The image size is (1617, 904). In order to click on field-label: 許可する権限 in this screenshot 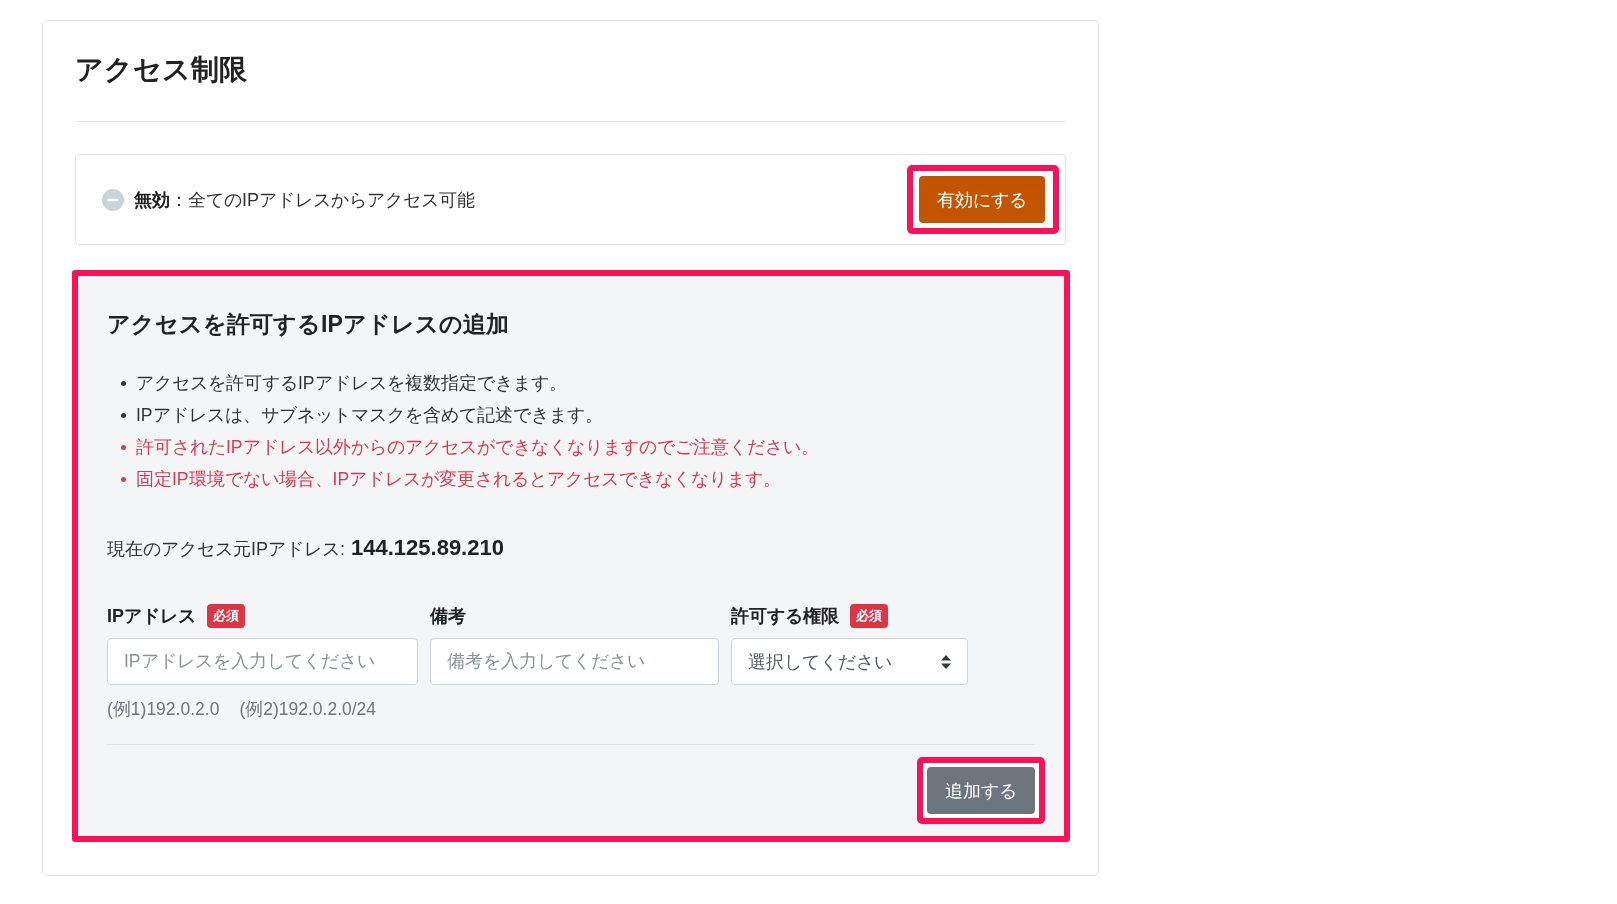, I will do `click(785, 616)`.